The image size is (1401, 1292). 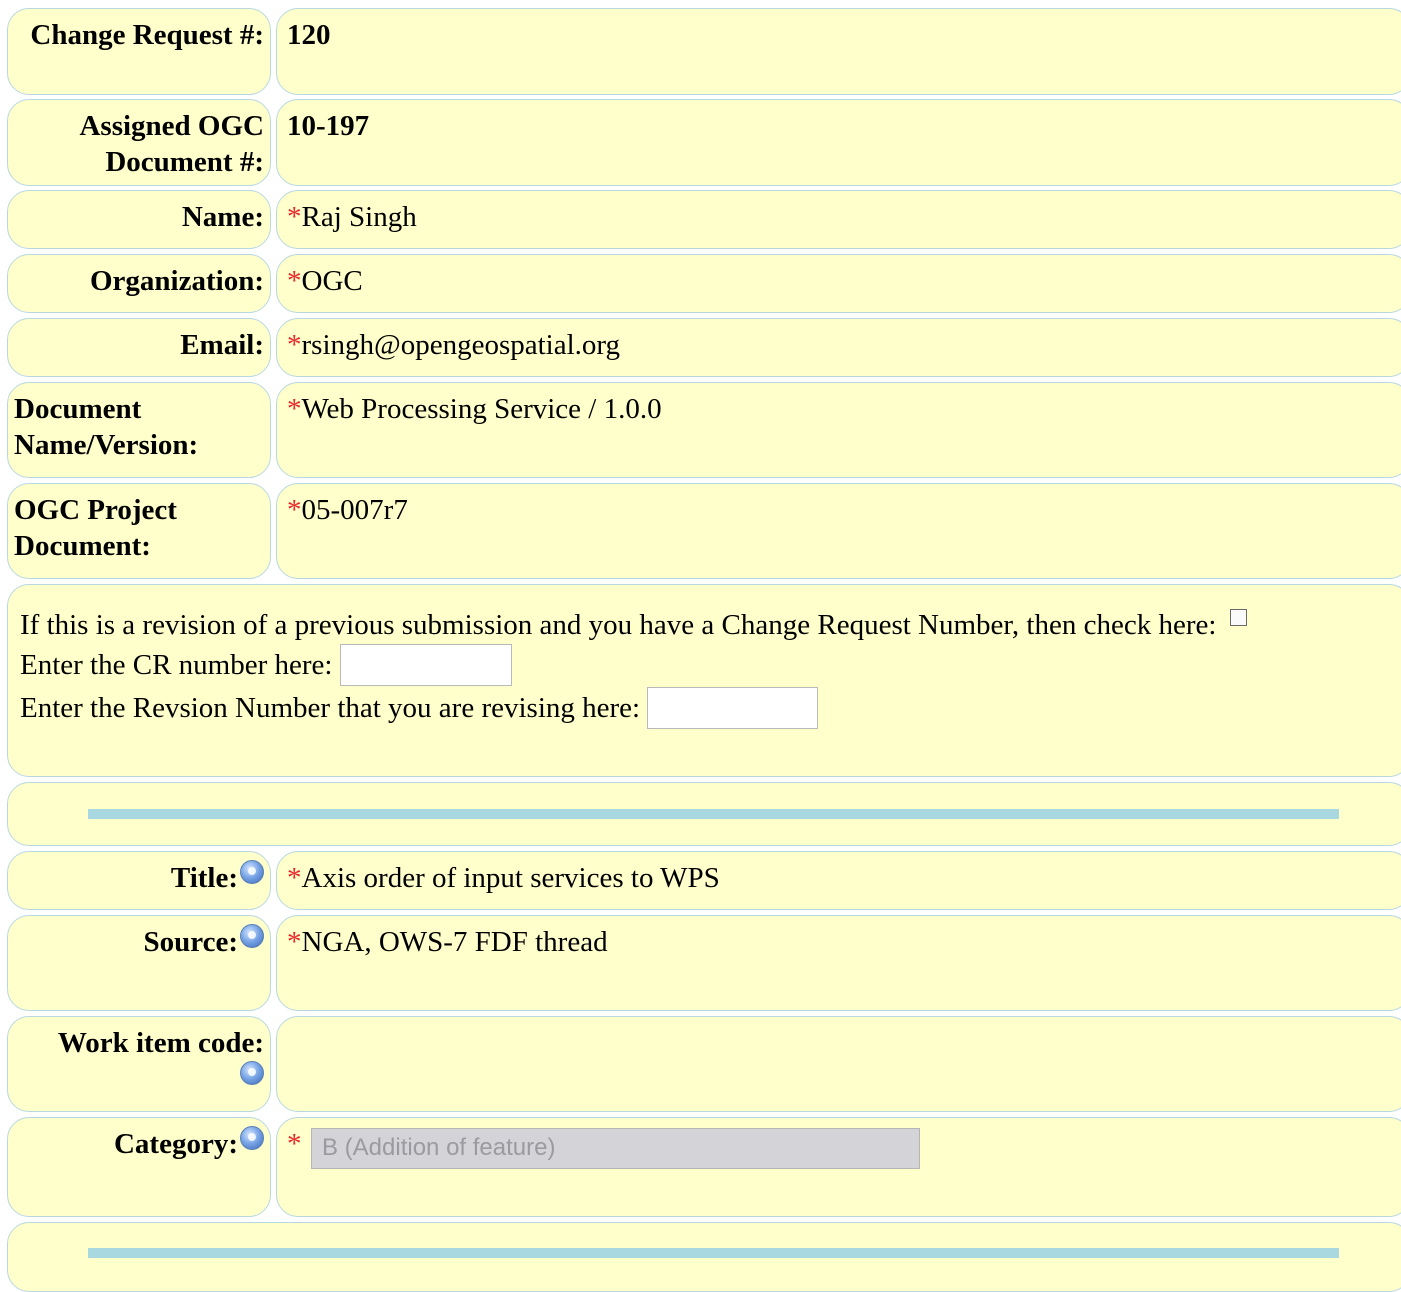 What do you see at coordinates (294, 878) in the screenshot?
I see `title-required-marker: *` at bounding box center [294, 878].